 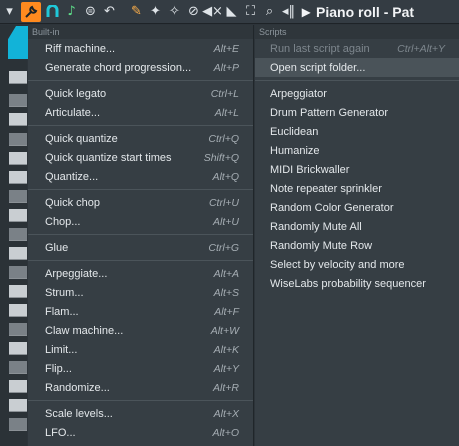 What do you see at coordinates (140, 432) in the screenshot?
I see `menu-item-lfo: LFO... Alt+O` at bounding box center [140, 432].